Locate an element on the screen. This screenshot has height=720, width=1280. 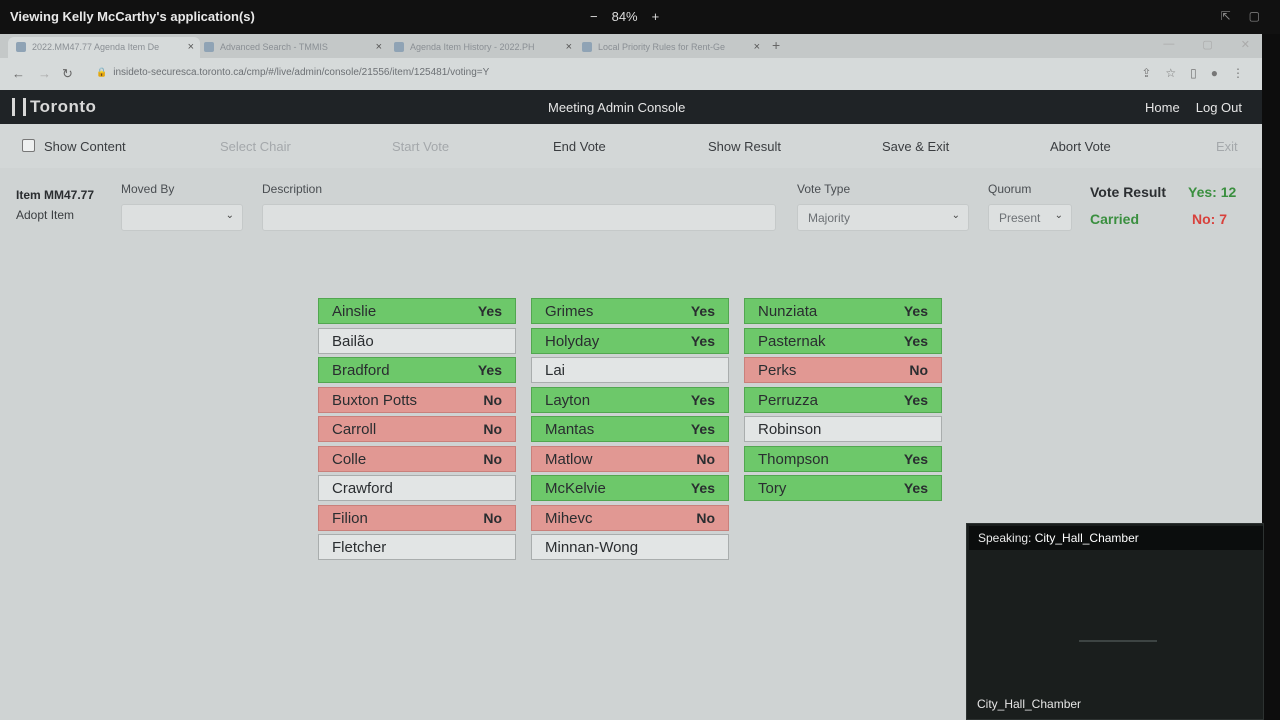
councillor-name: Nunziata is located at coordinates (788, 311).